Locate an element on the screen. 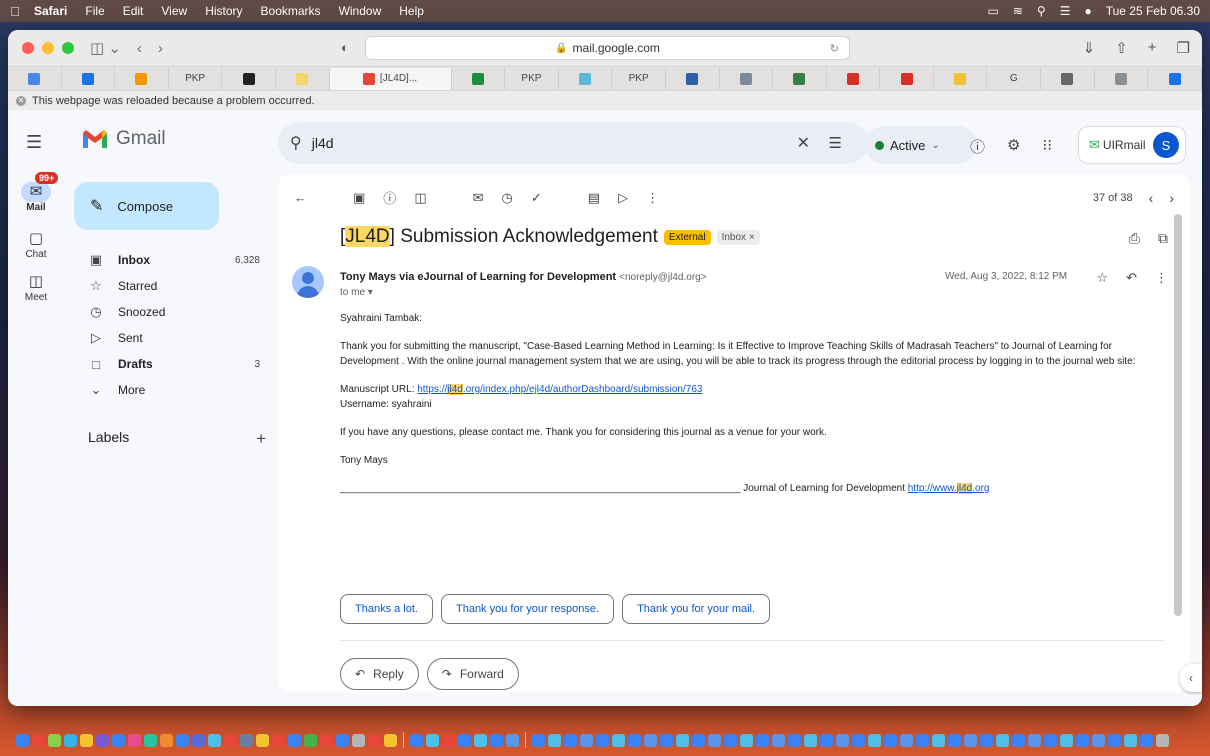  back-icon: ‹ is located at coordinates (139, 48).